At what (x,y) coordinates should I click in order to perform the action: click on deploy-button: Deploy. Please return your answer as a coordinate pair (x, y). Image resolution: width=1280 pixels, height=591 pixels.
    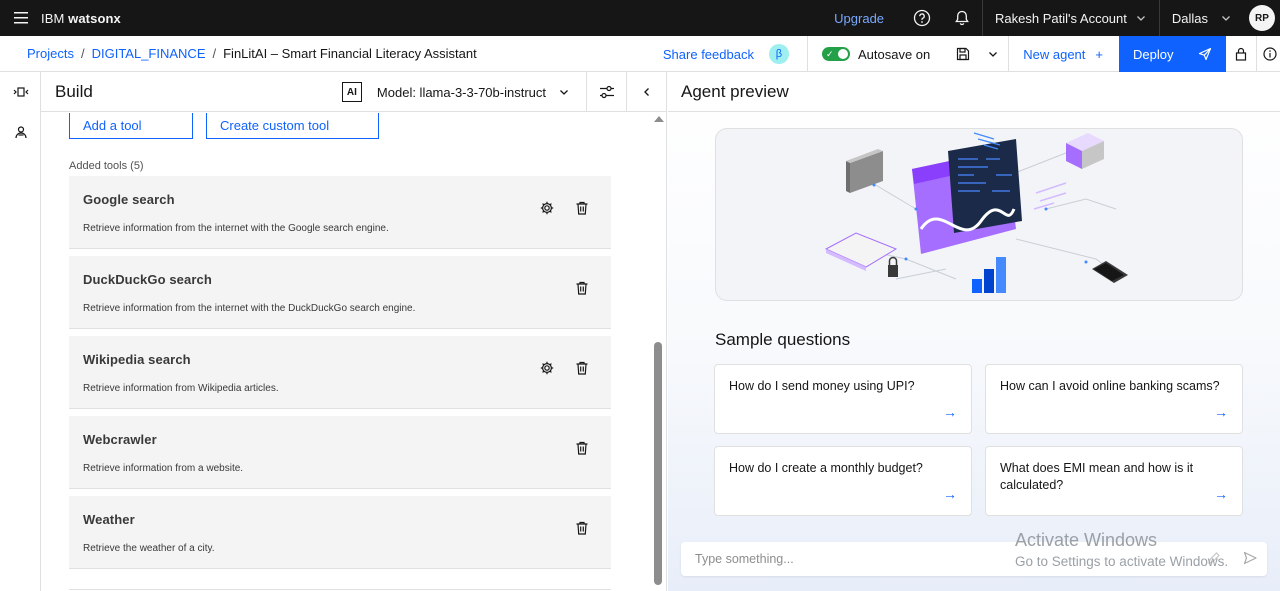
    Looking at the image, I should click on (1172, 54).